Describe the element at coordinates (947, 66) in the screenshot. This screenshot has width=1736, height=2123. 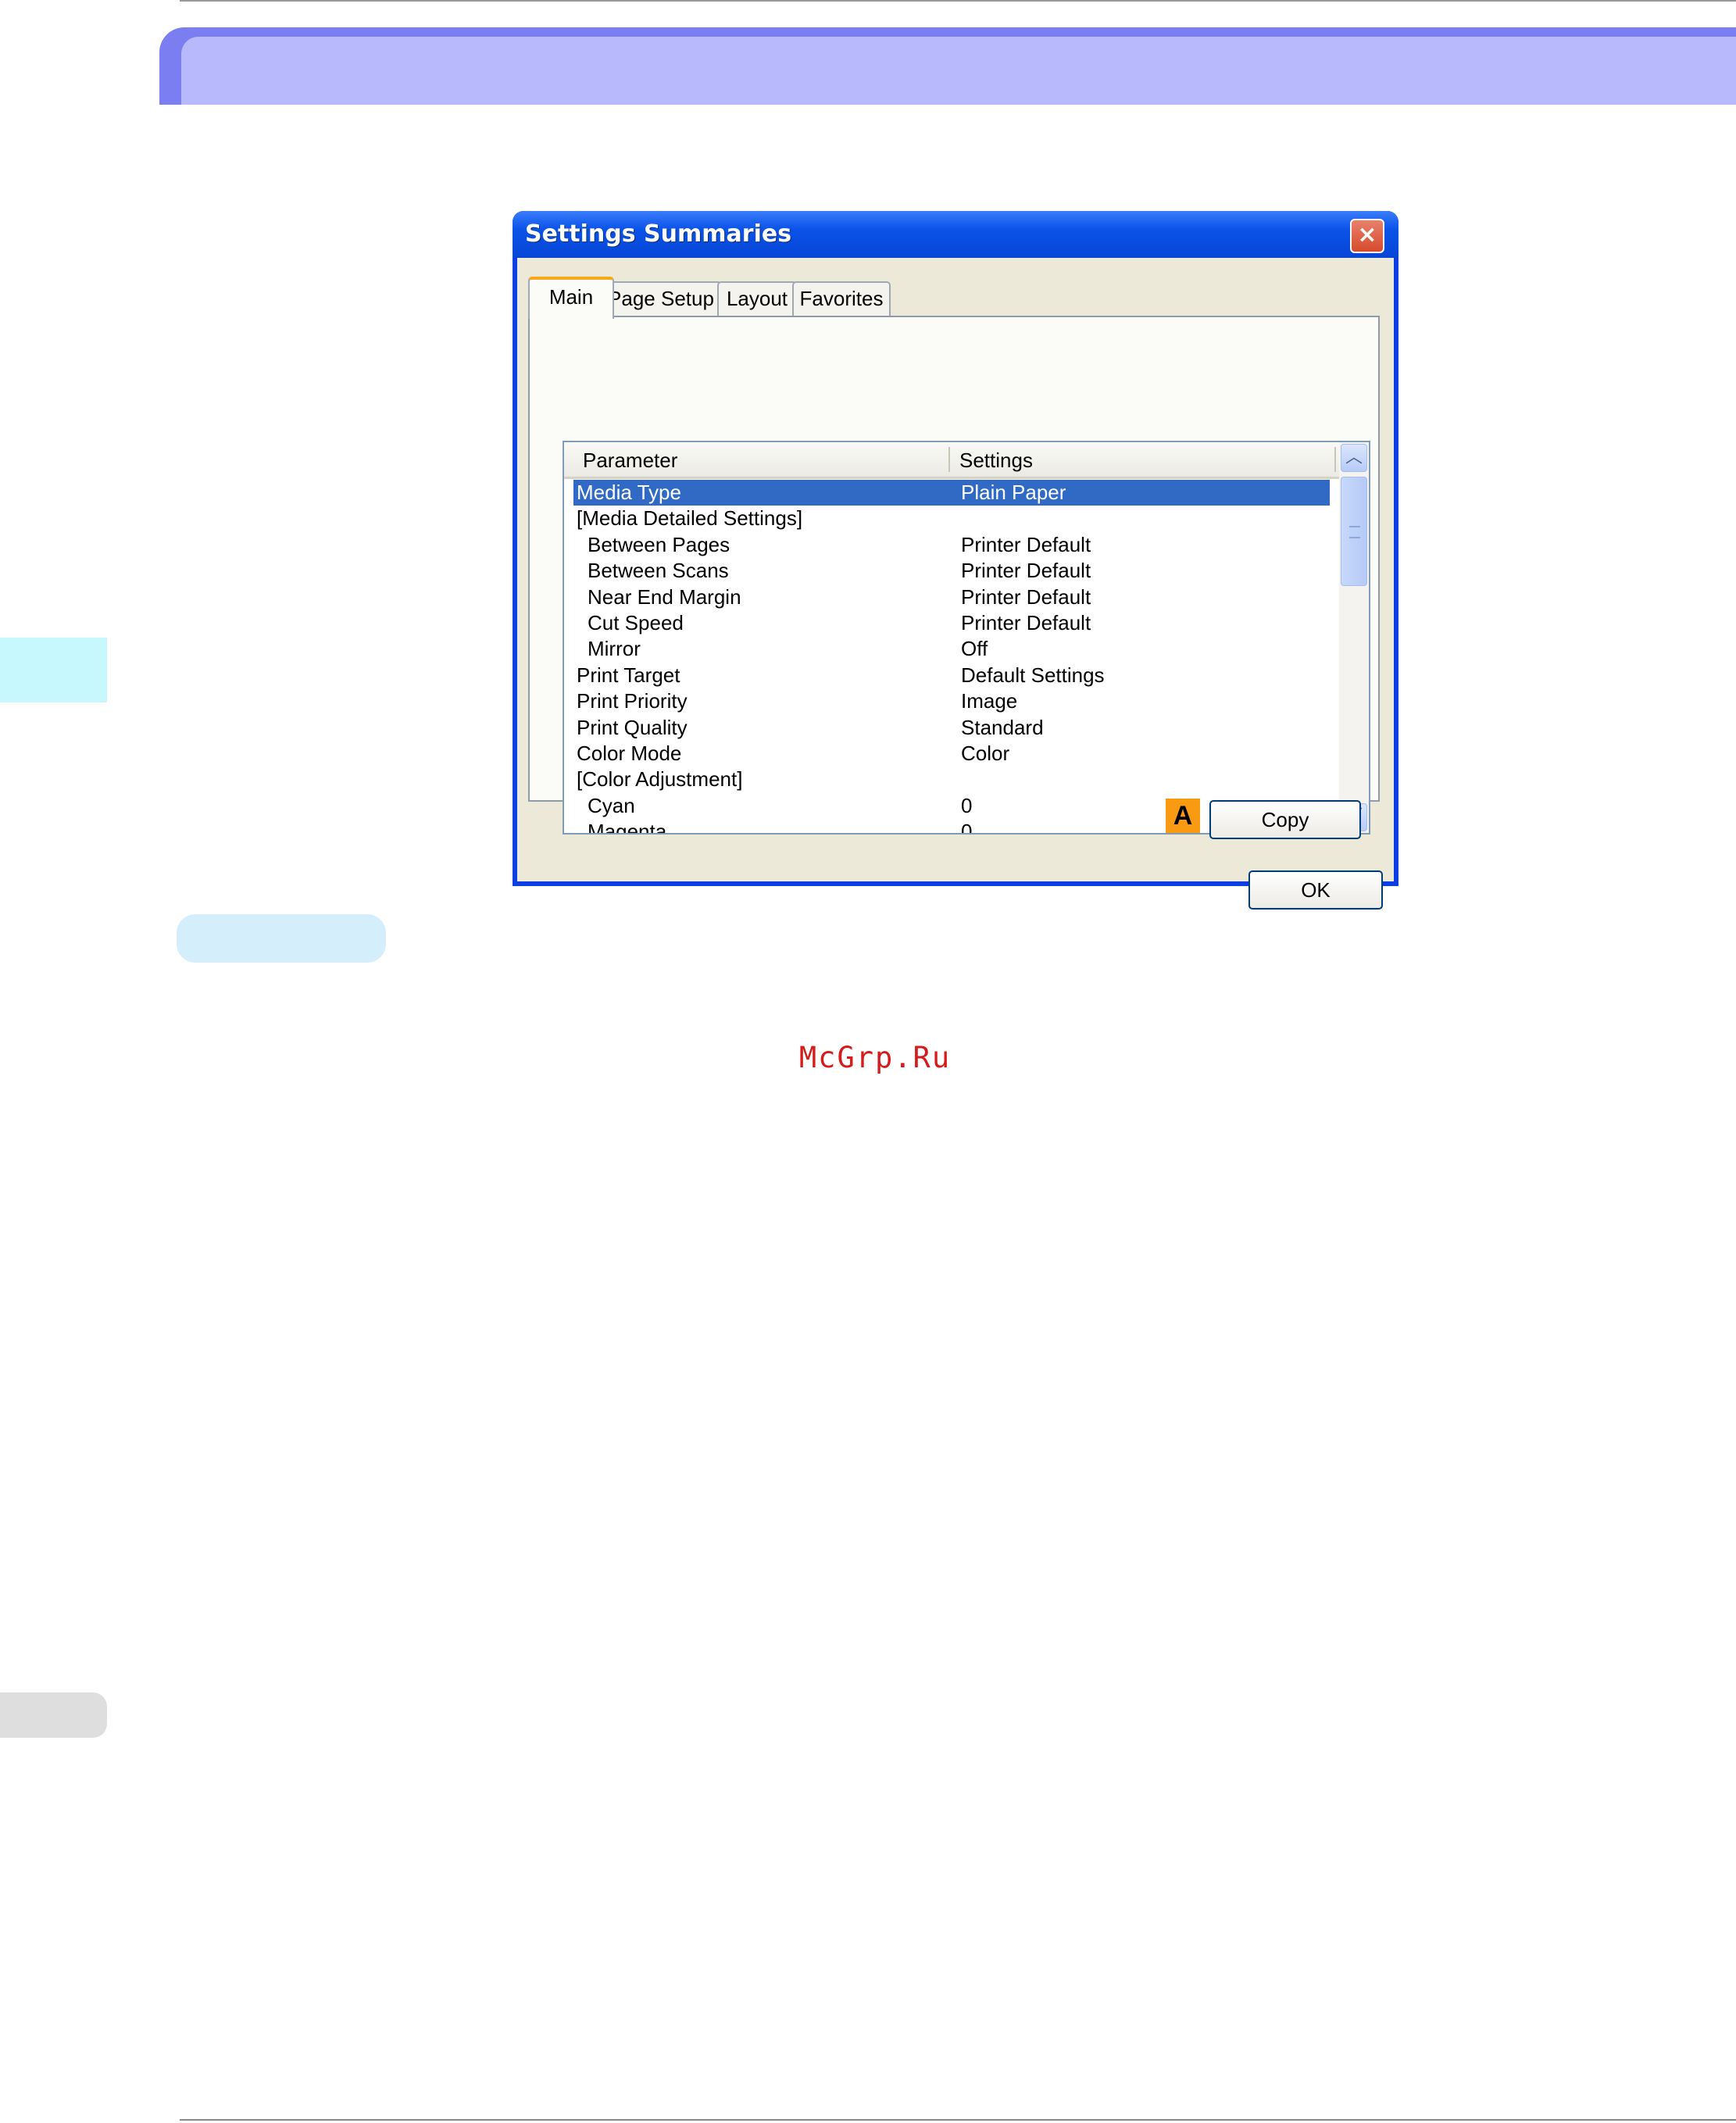
I see `section-header-bar` at that location.